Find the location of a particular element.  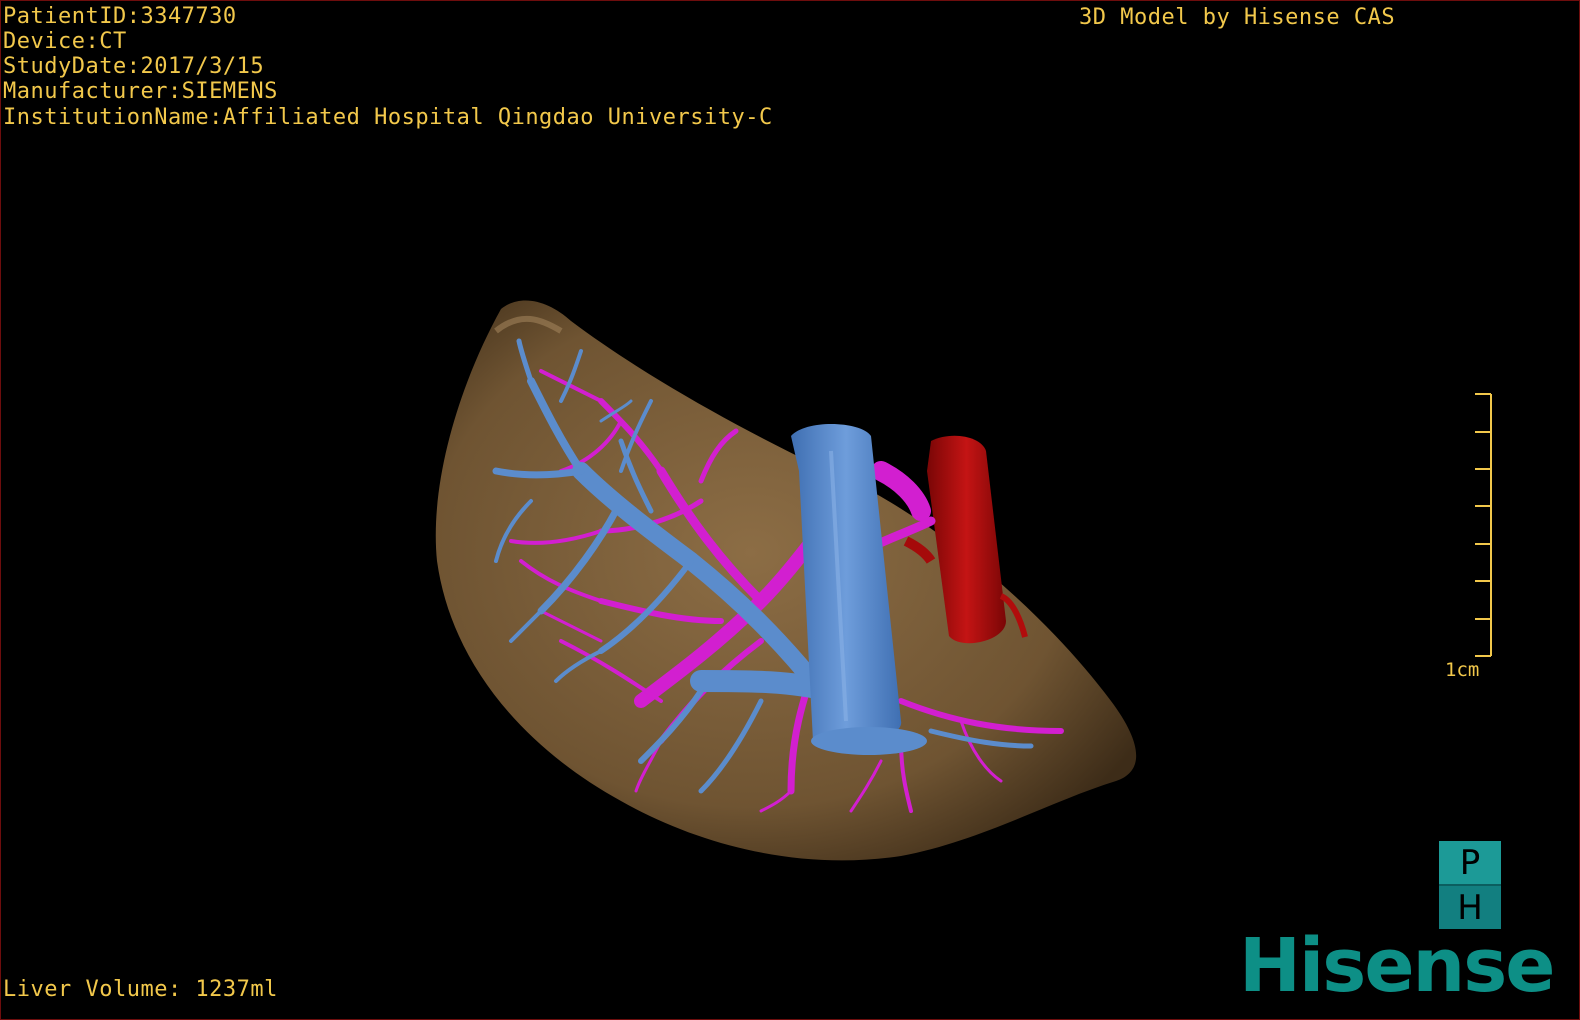

orientation-cube: P H is located at coordinates (1470, 885).